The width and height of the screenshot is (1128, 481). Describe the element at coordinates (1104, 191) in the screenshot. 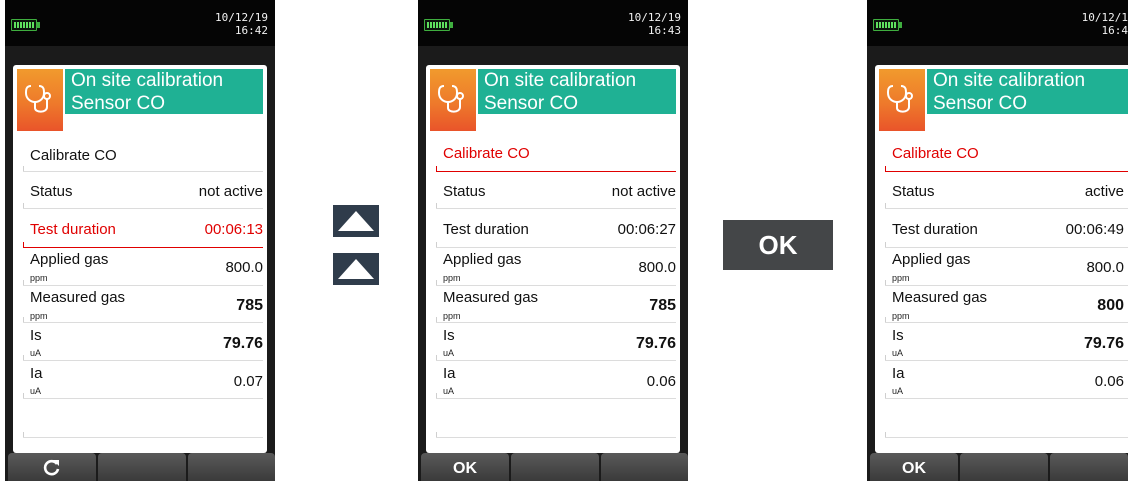

I see `status-value: active` at that location.